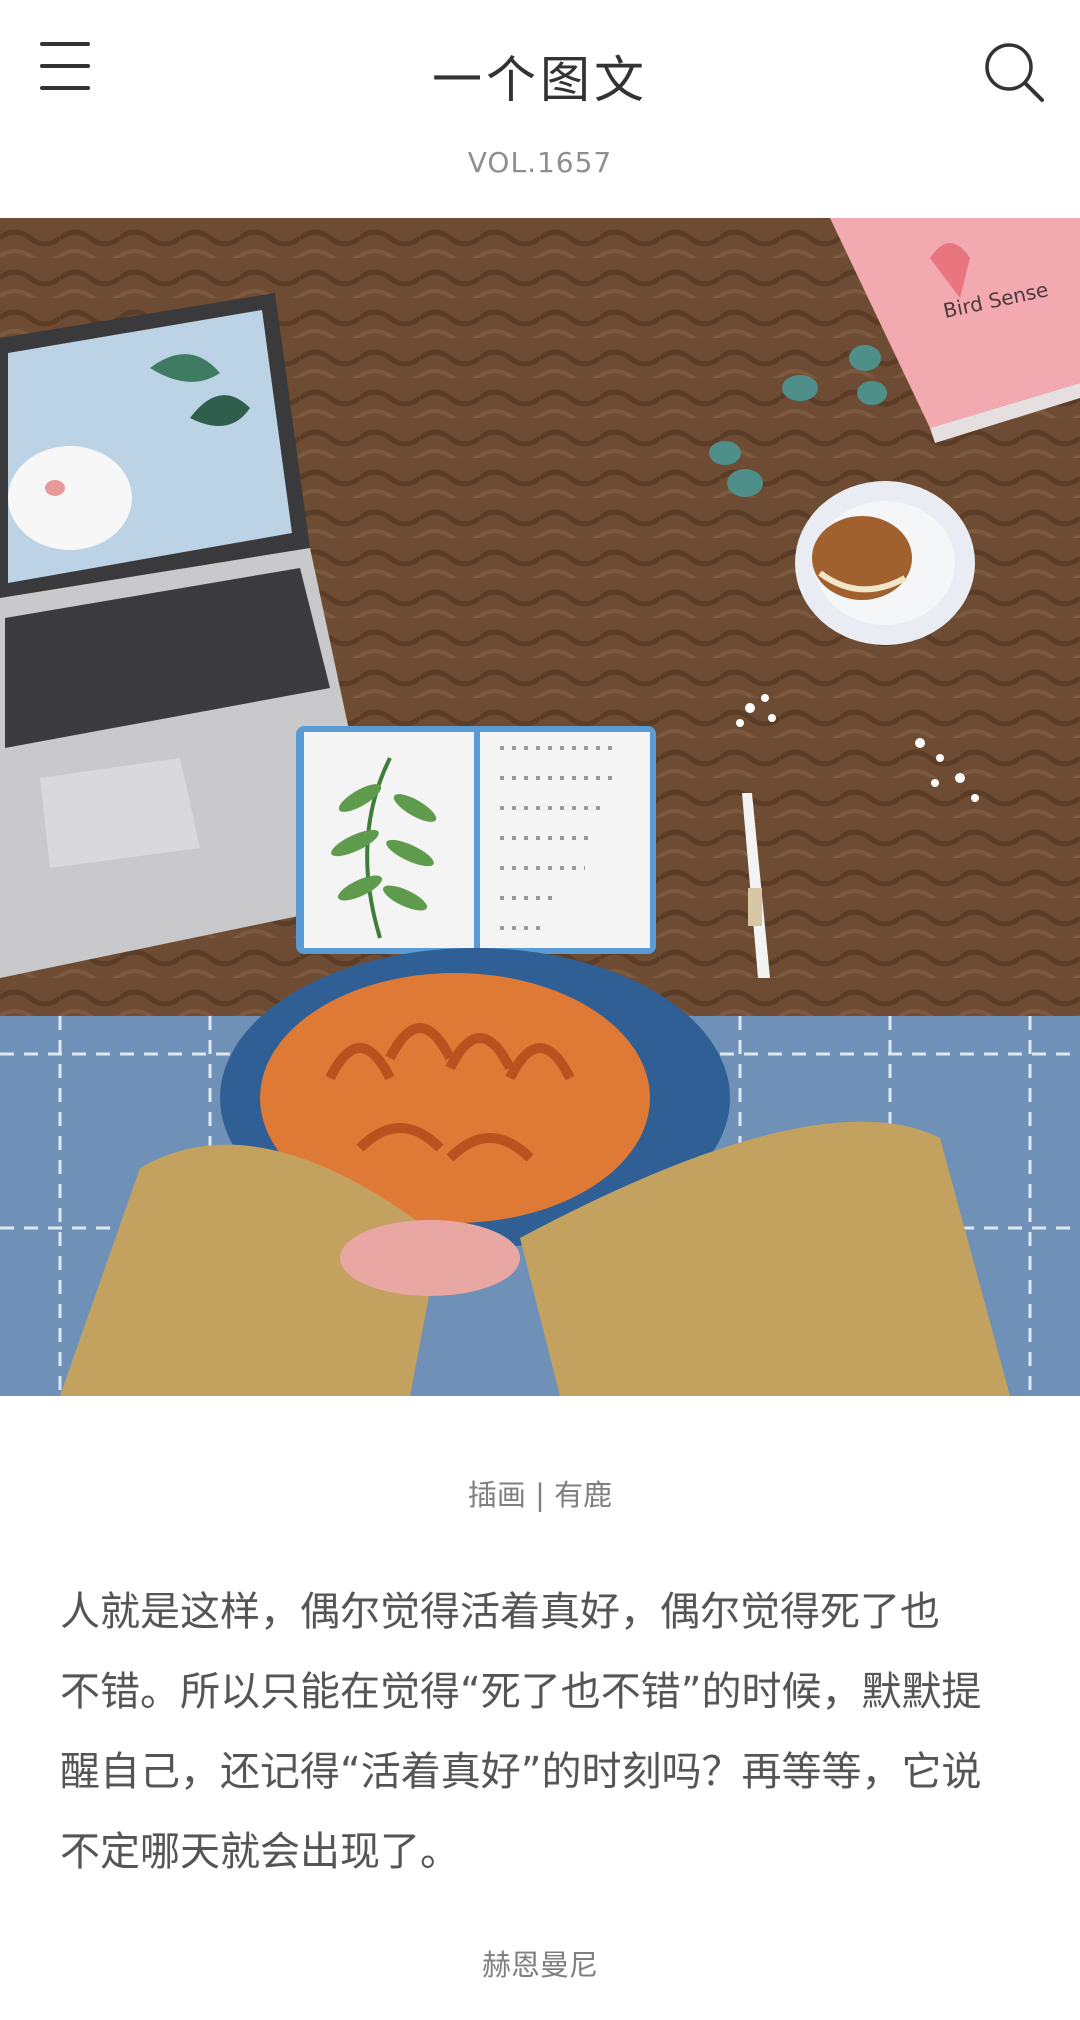  I want to click on open-notebook, so click(476, 840).